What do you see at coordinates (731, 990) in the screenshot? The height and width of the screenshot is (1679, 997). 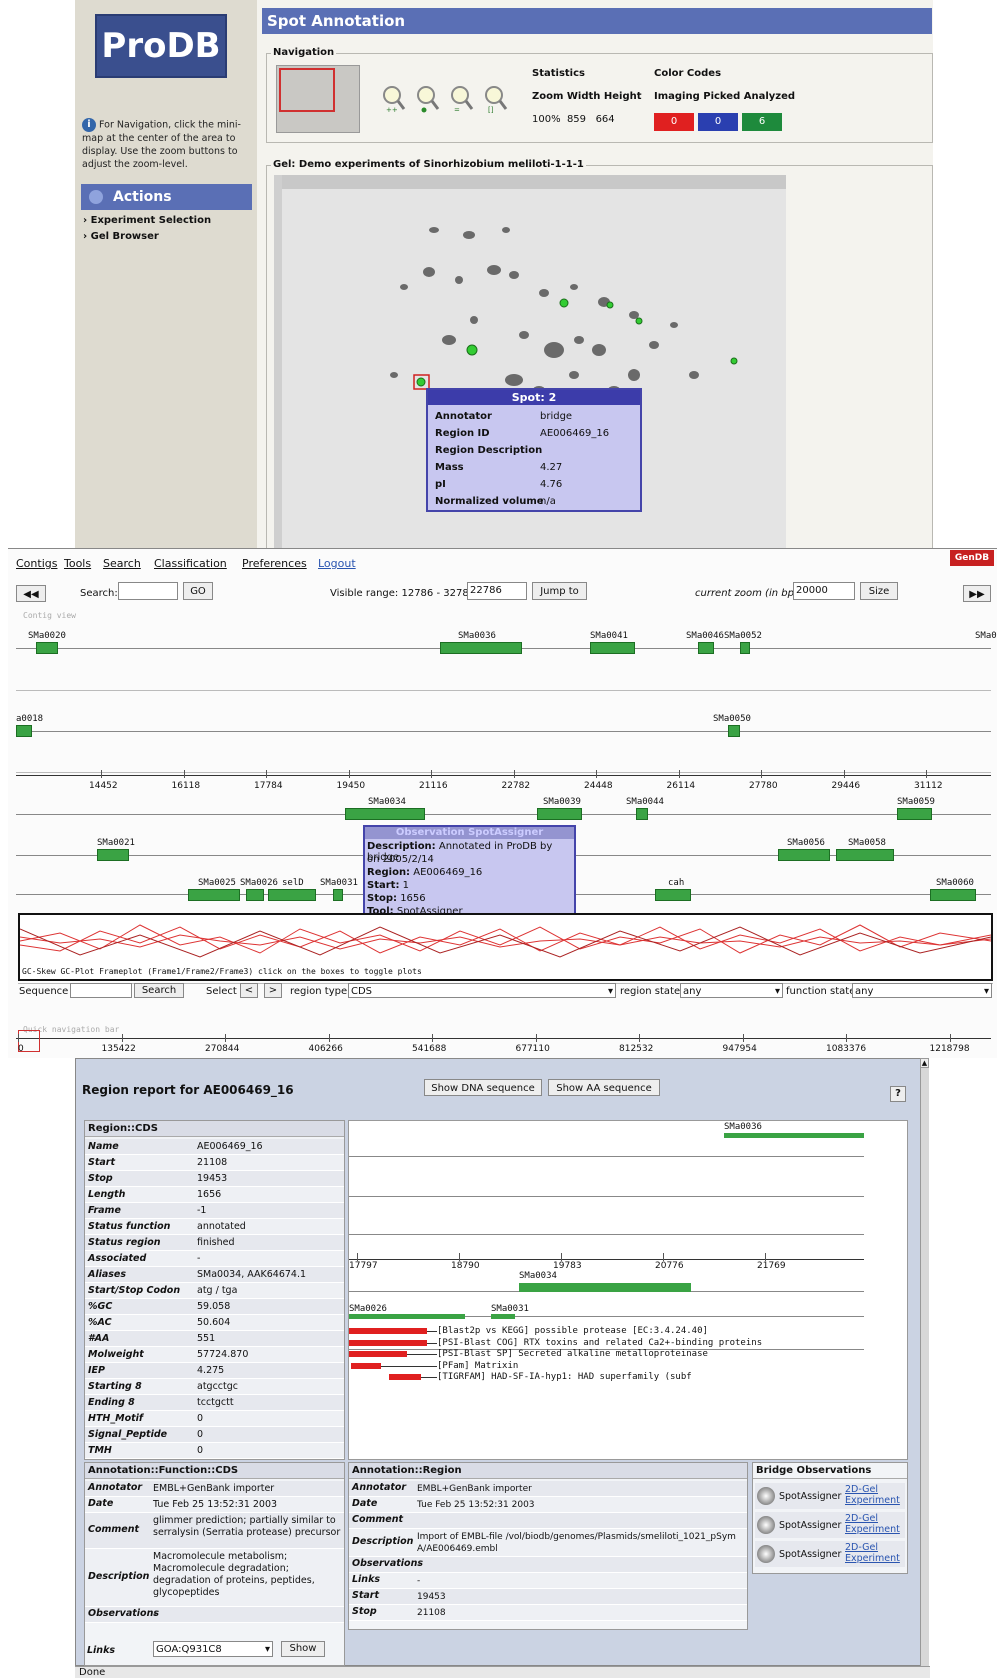 I see `region-state-select: any ▾` at bounding box center [731, 990].